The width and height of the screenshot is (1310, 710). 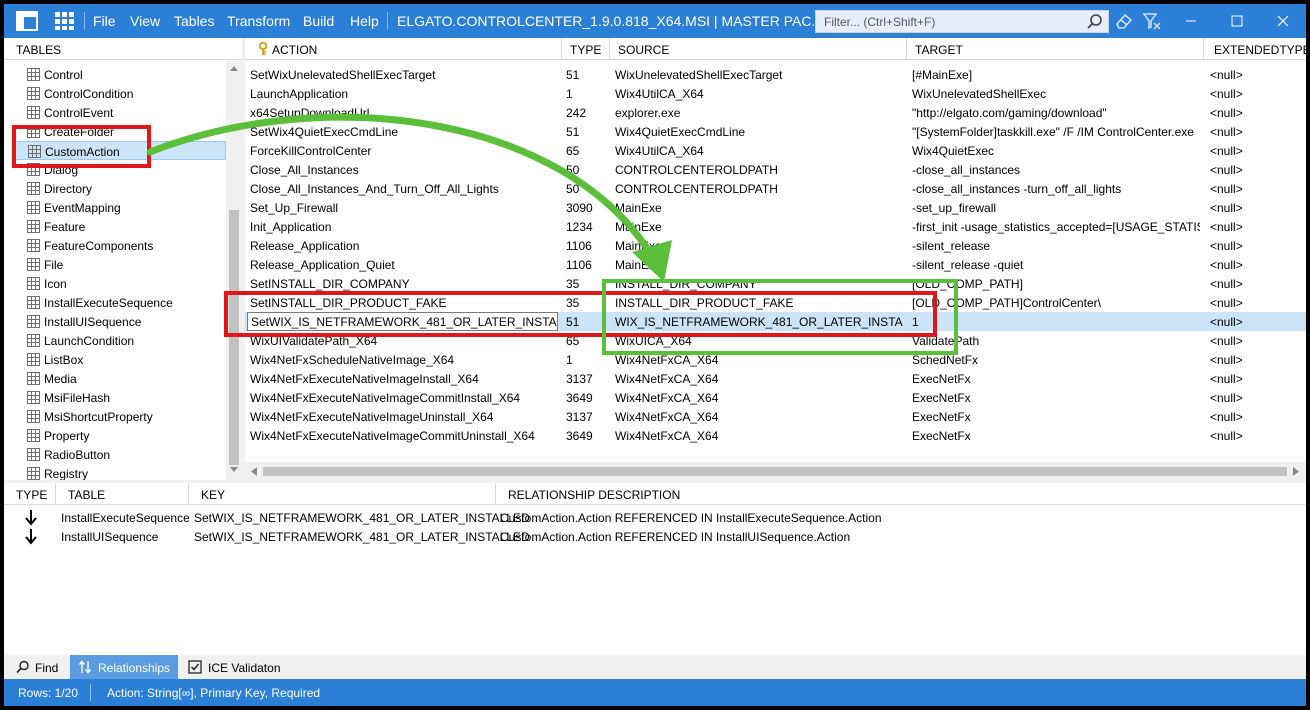 What do you see at coordinates (1056, 151) in the screenshot?
I see `cell-target: Wix4QuietExec` at bounding box center [1056, 151].